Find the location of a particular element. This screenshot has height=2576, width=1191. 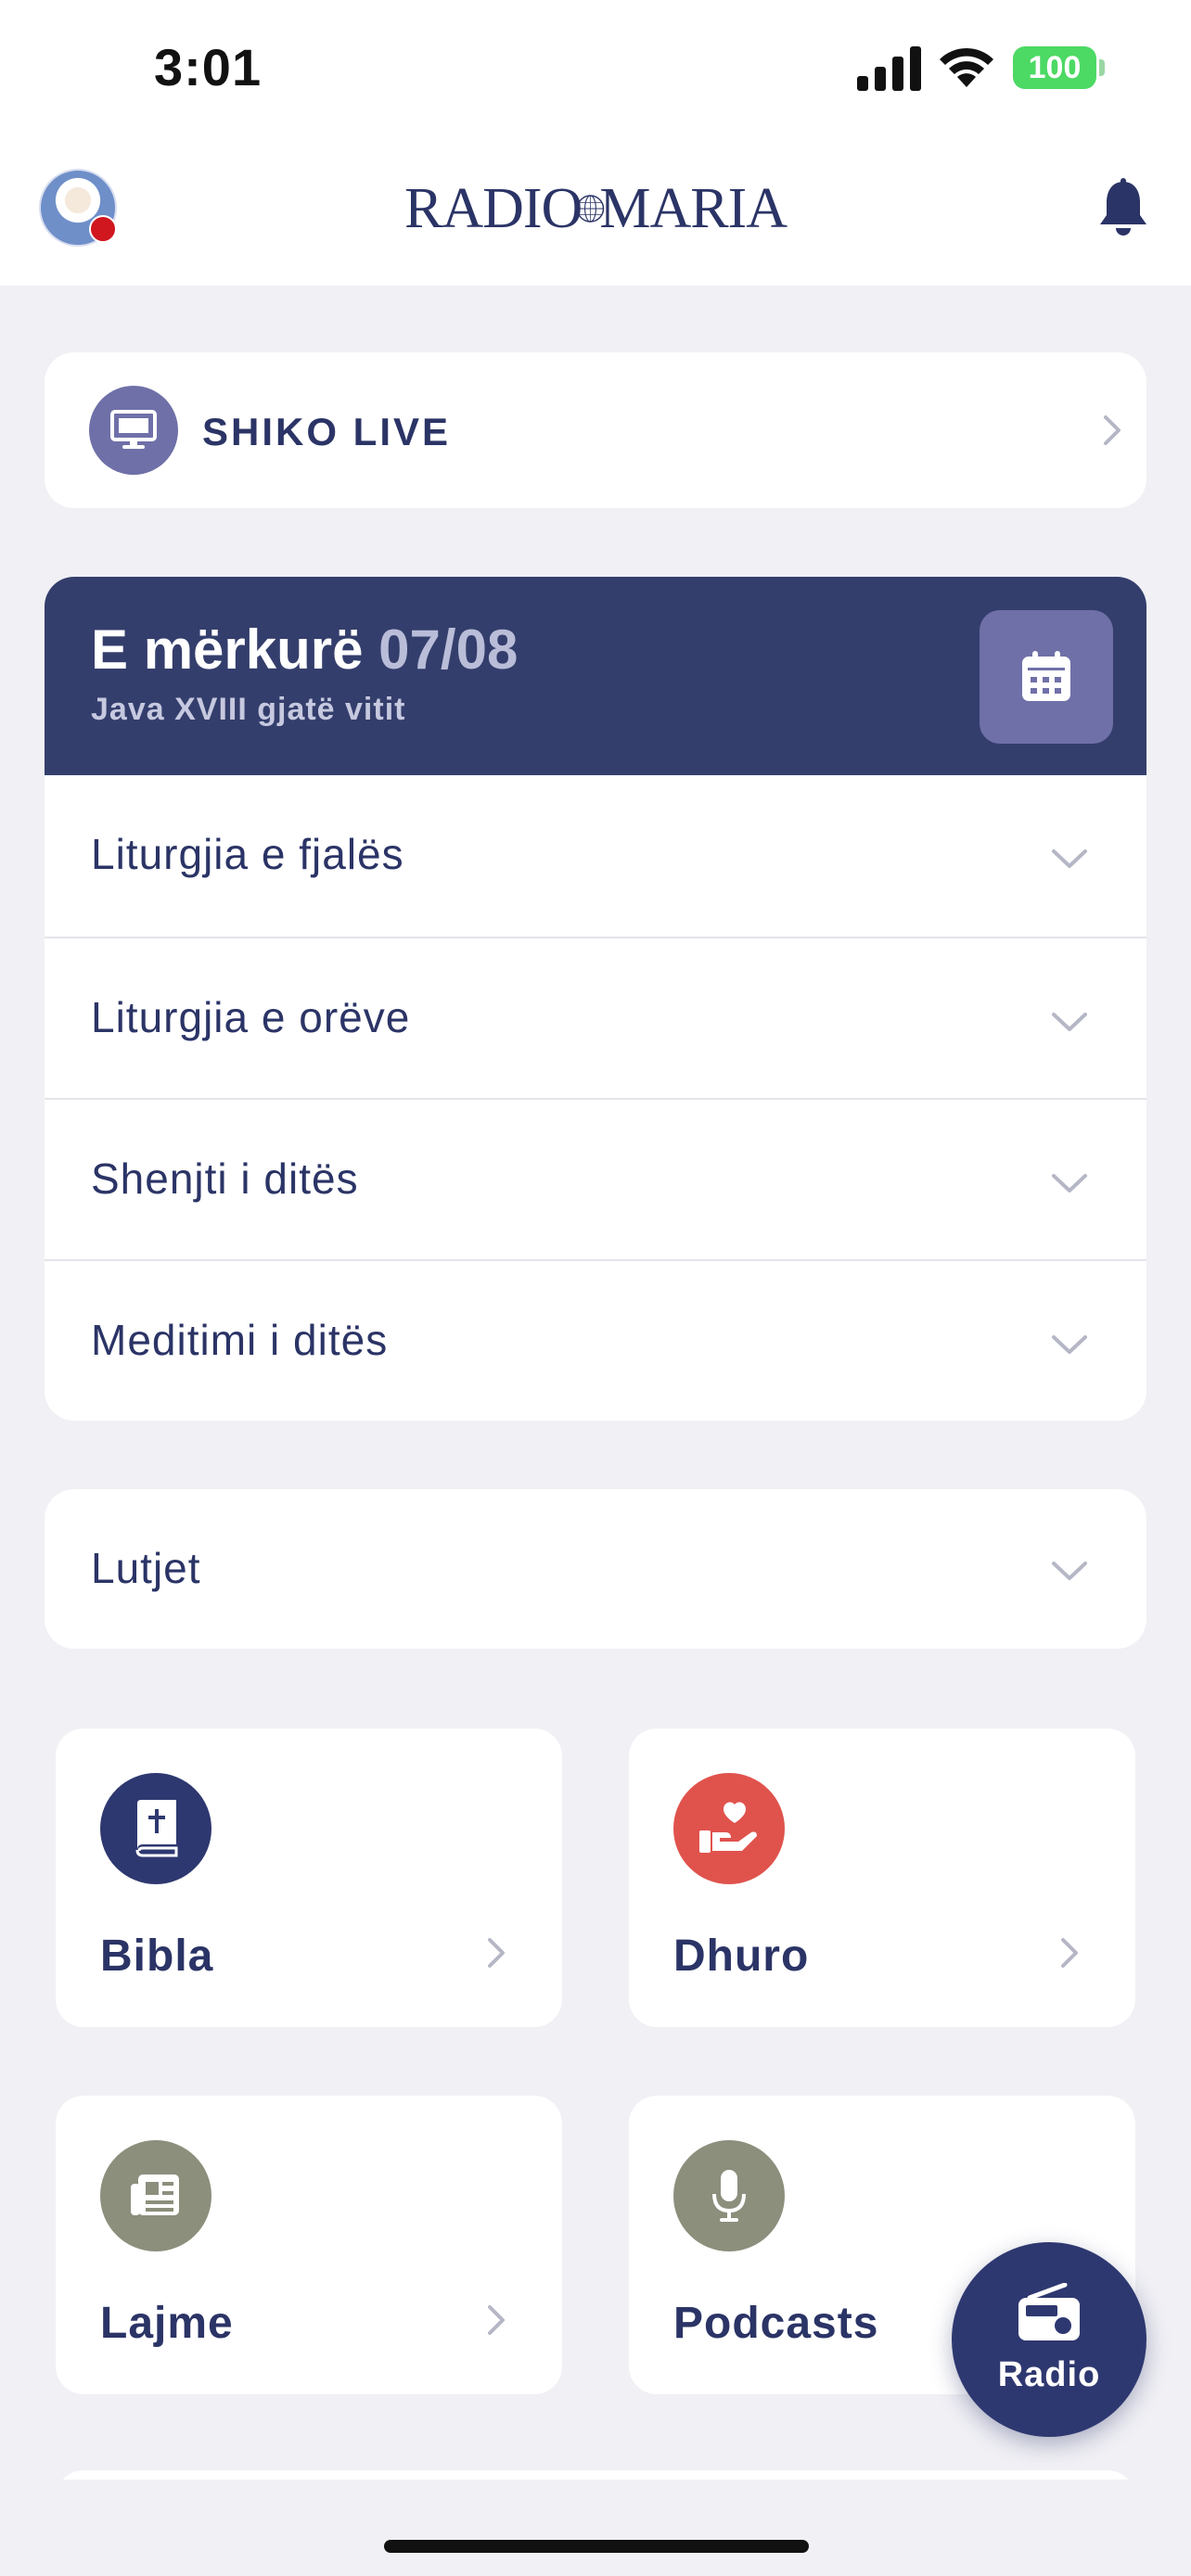

status-bar: 3:01 100 is located at coordinates (595, 69).